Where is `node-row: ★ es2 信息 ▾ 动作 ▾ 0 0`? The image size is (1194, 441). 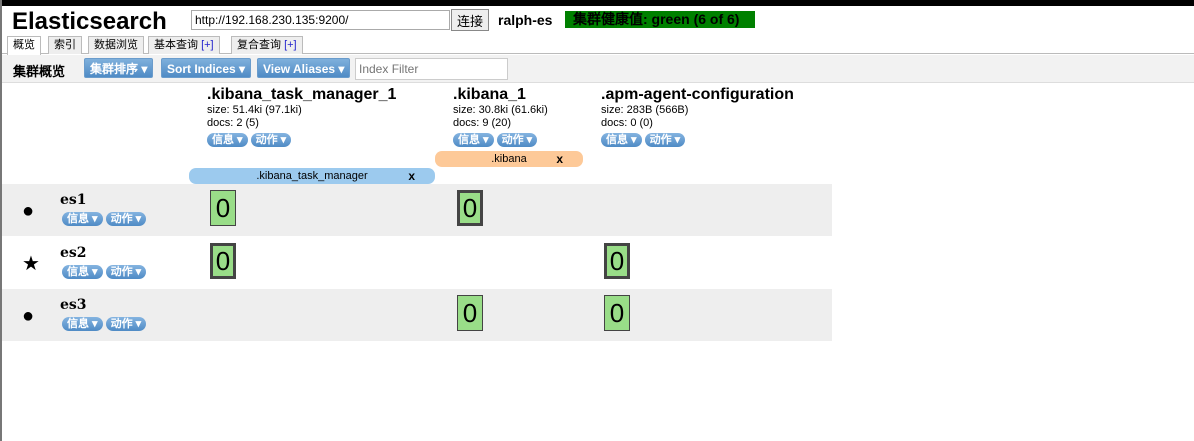
node-row: ★ es2 信息 ▾ 动作 ▾ 0 0 is located at coordinates (417, 263).